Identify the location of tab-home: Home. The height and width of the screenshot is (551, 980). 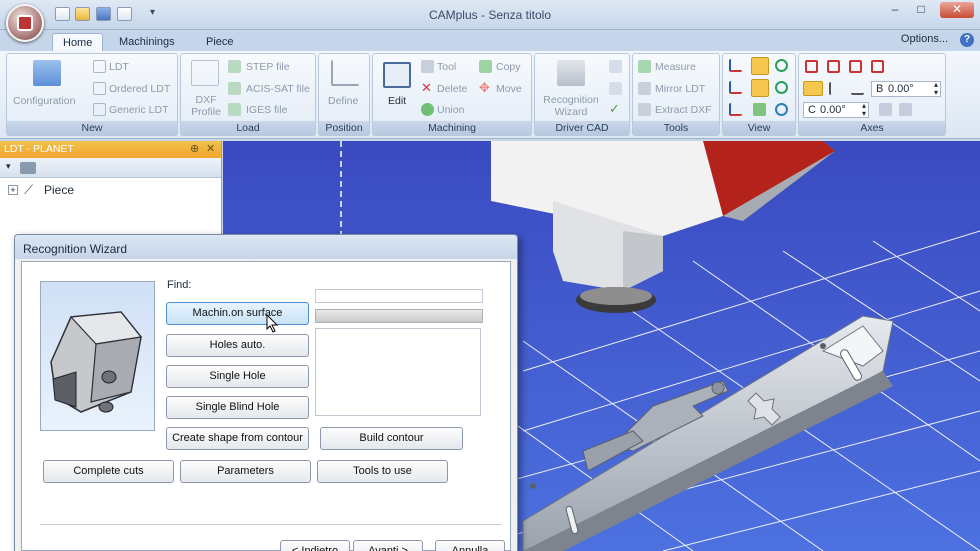
(78, 42).